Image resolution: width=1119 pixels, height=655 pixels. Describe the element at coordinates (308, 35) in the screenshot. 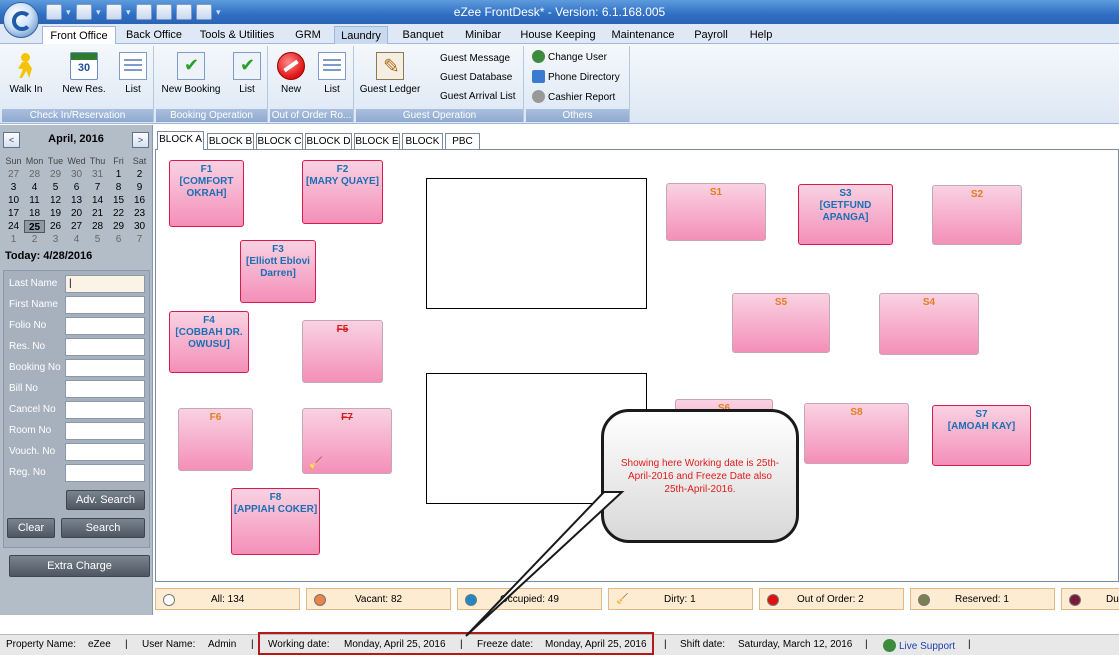

I see `tab-grm: GRM` at that location.